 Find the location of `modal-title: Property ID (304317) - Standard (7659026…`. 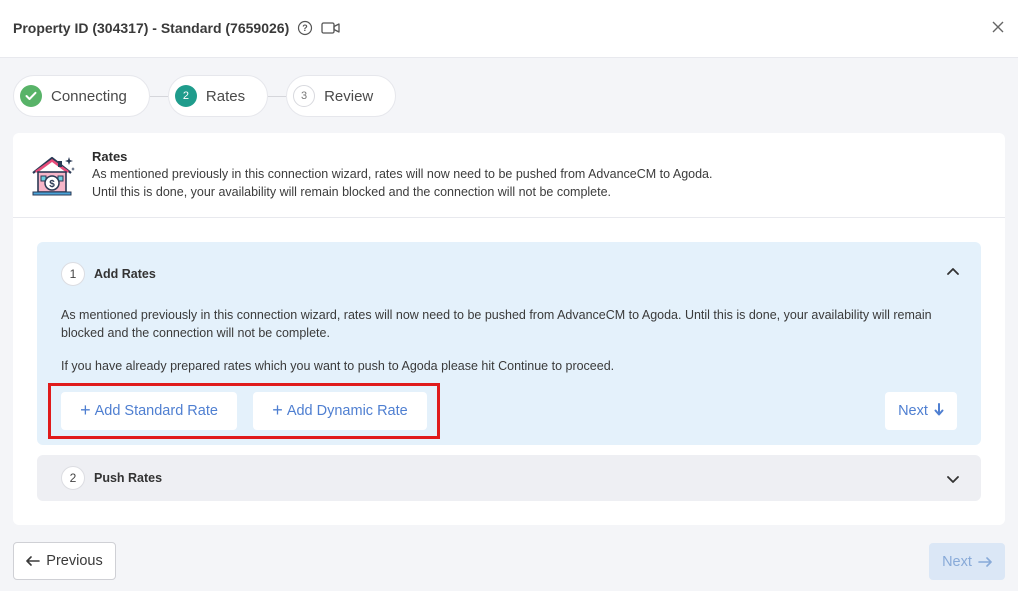

modal-title: Property ID (304317) - Standard (7659026… is located at coordinates (151, 28).